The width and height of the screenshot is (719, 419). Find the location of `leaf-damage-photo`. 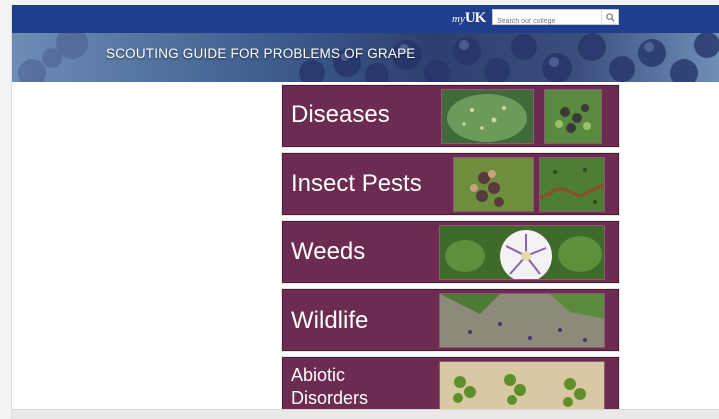

leaf-damage-photo is located at coordinates (572, 184).